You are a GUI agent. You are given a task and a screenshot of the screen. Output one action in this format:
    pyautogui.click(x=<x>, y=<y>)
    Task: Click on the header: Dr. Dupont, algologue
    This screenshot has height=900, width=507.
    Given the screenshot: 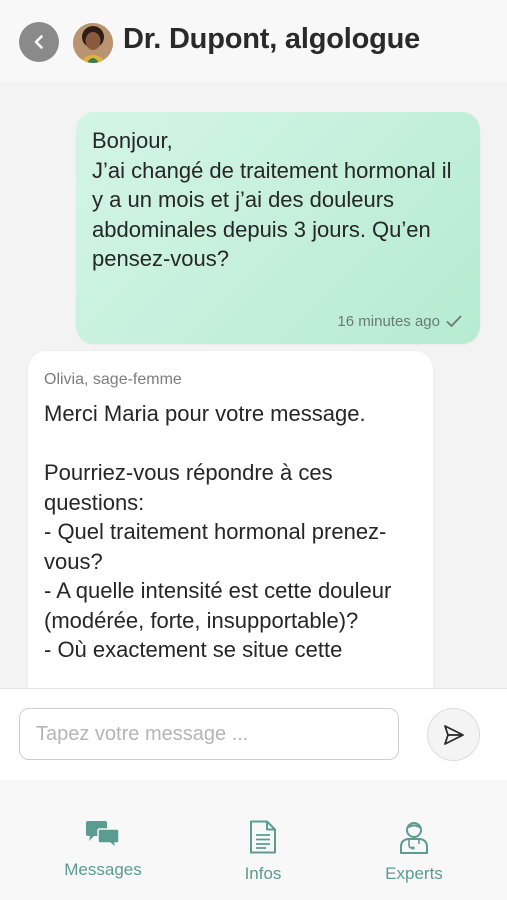 What is the action you would take?
    pyautogui.click(x=253, y=41)
    